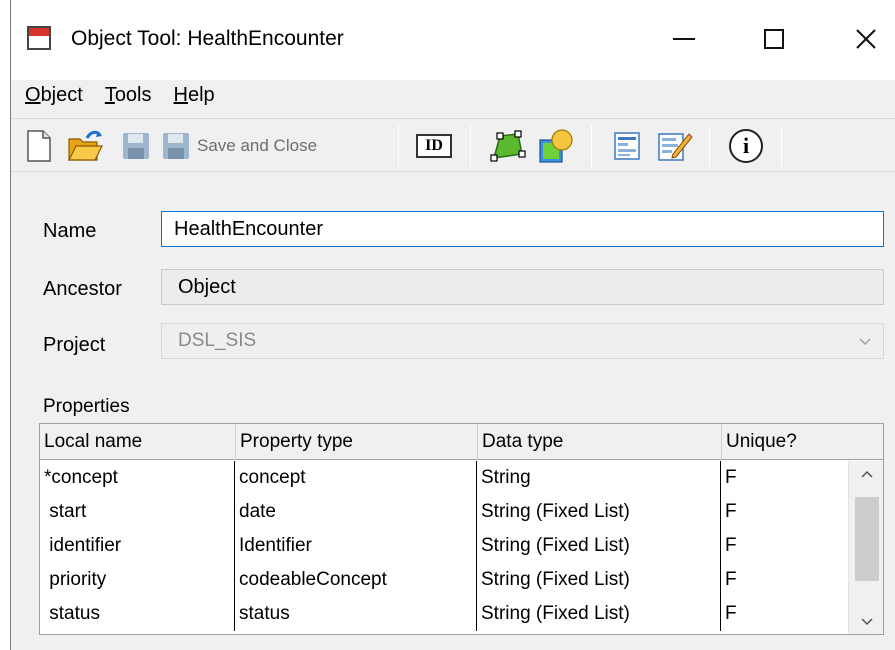  I want to click on menu-tools: Tools, so click(128, 95).